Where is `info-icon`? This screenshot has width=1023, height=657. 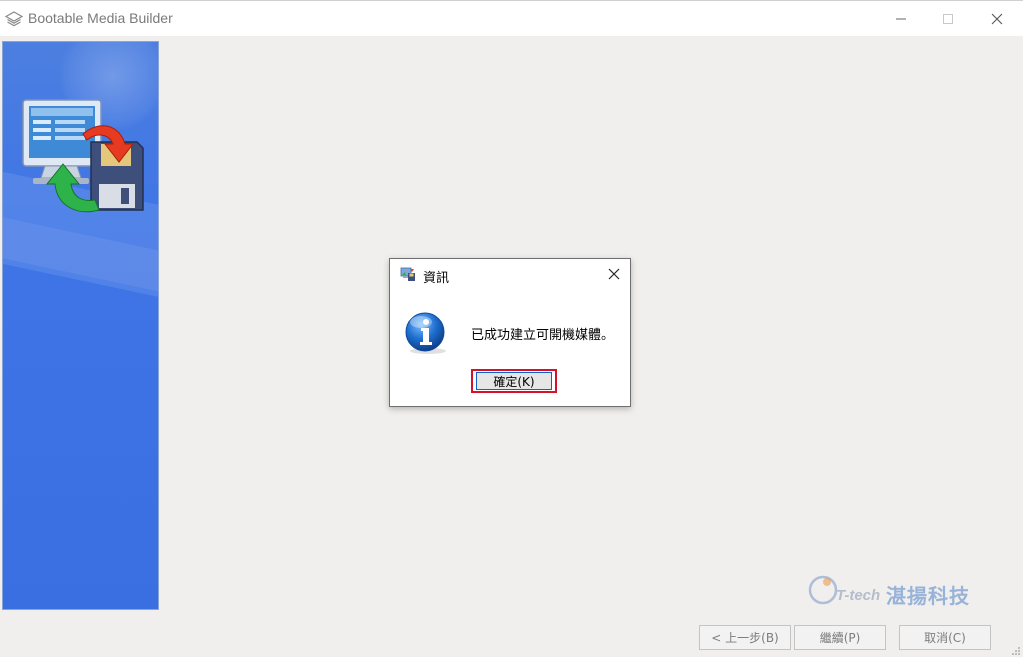
info-icon is located at coordinates (425, 333).